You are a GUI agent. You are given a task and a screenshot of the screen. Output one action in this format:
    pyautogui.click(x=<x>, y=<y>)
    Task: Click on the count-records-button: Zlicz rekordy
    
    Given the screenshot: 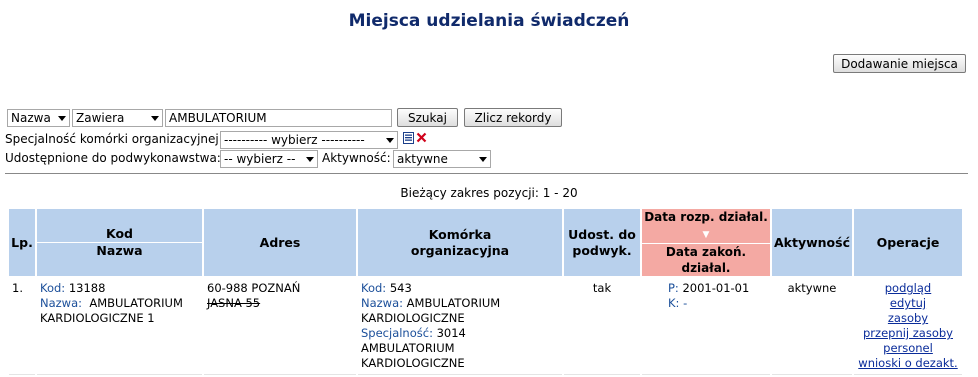 What is the action you would take?
    pyautogui.click(x=513, y=117)
    